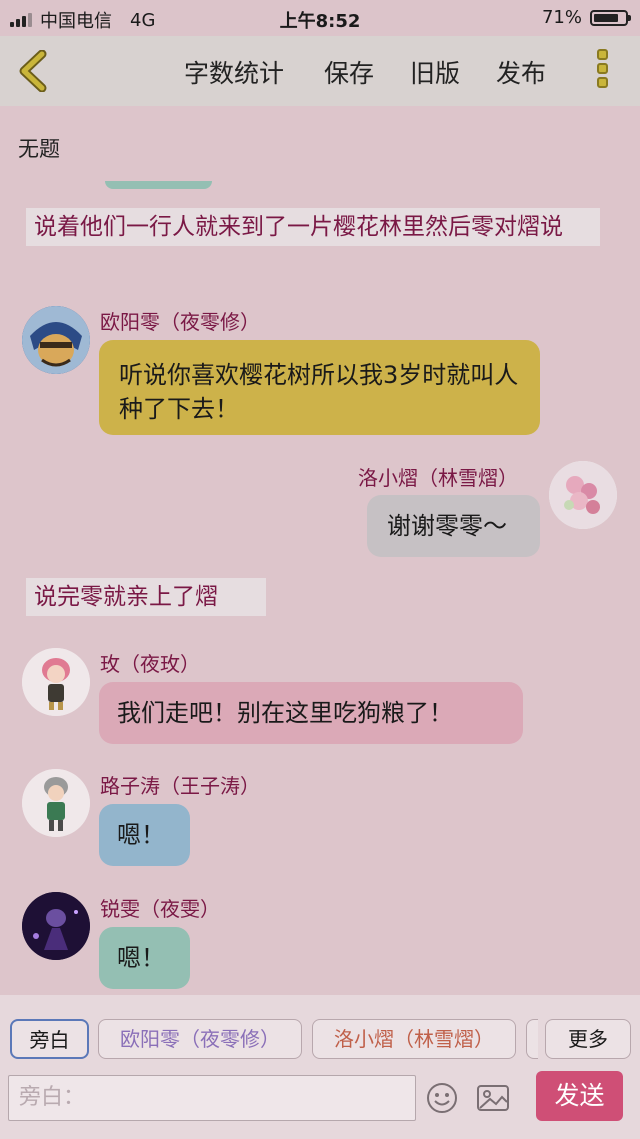  Describe the element at coordinates (320, 18) in the screenshot. I see `status-bar: 中国电信 4G 上午8:52 71%` at that location.